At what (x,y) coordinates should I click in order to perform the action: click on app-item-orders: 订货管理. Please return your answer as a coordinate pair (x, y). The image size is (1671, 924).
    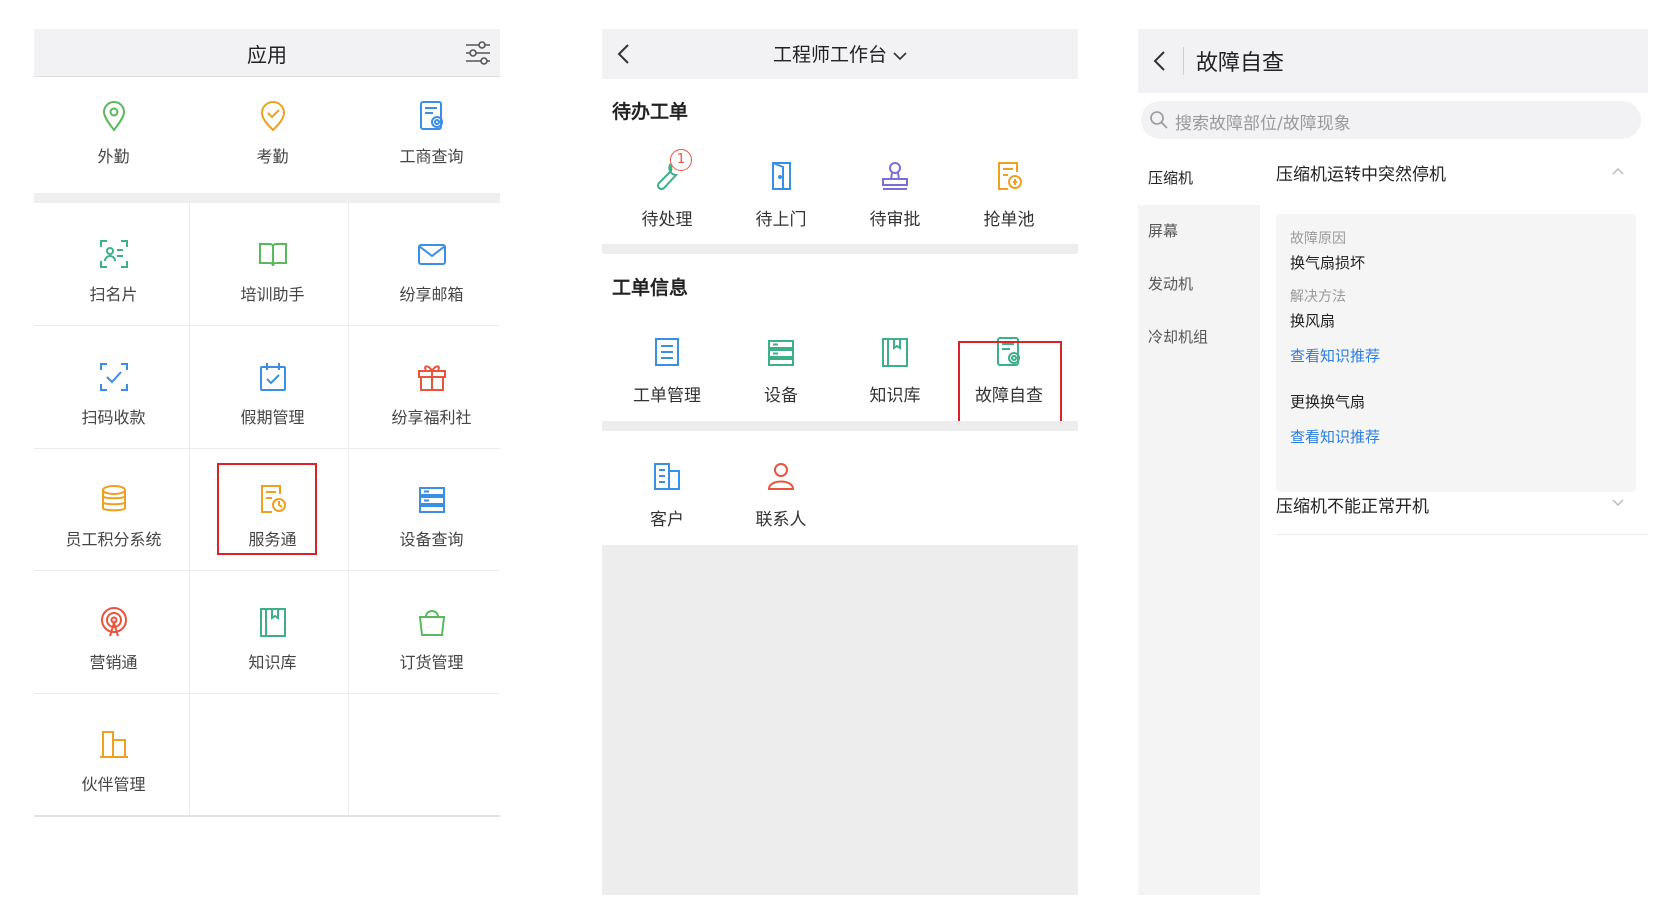
    Looking at the image, I should click on (431, 639).